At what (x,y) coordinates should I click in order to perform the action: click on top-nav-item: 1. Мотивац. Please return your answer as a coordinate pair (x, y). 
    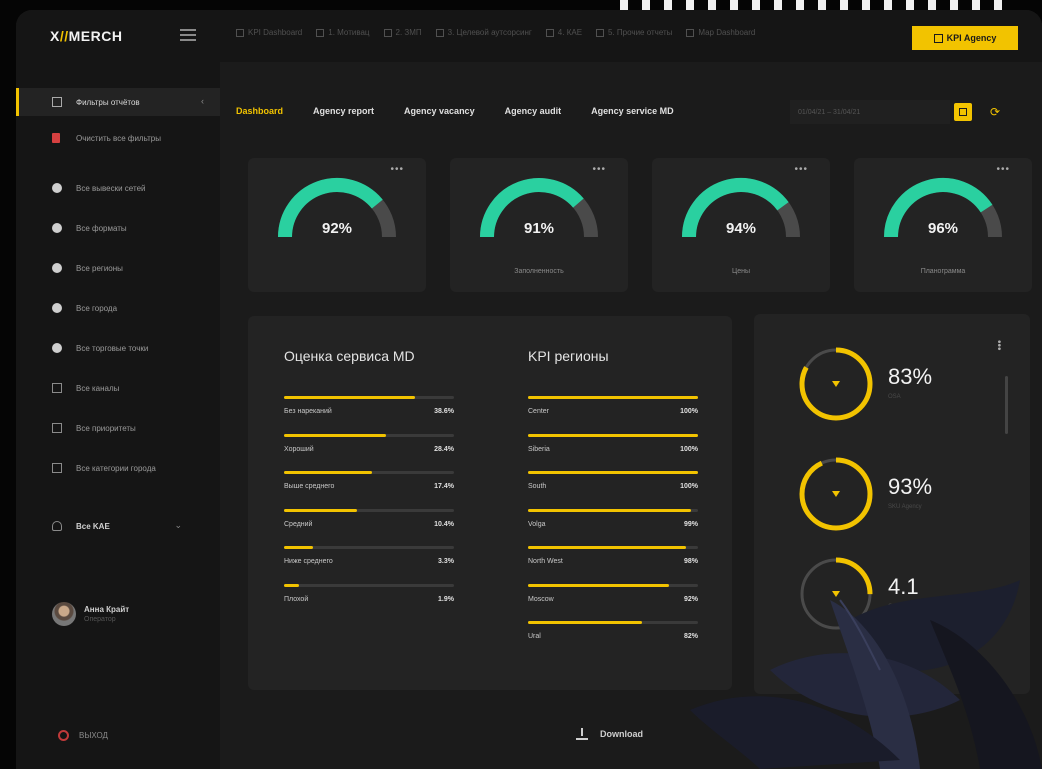
    Looking at the image, I should click on (343, 32).